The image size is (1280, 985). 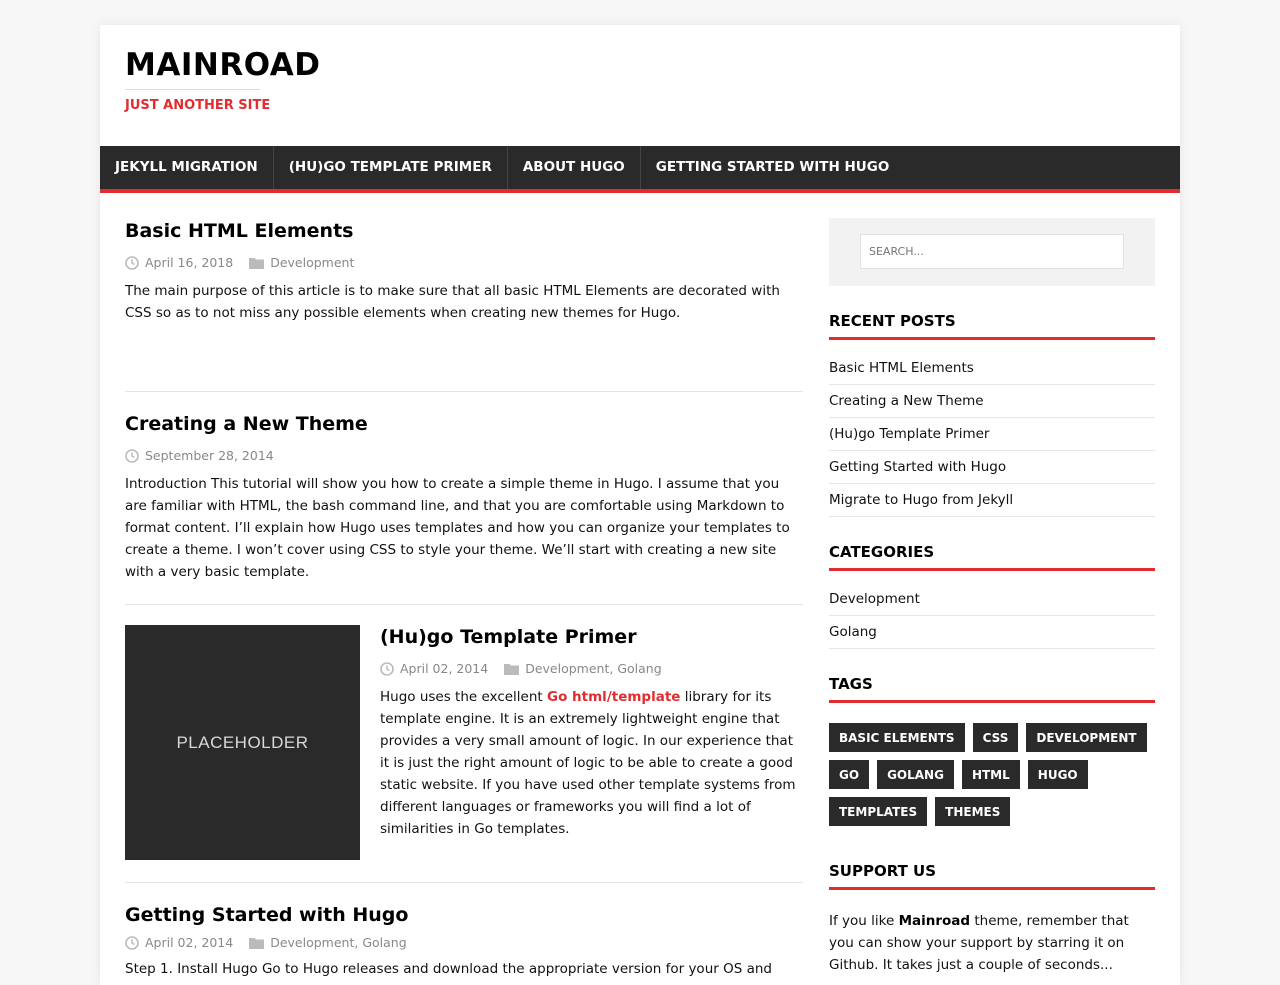 What do you see at coordinates (849, 774) in the screenshot?
I see `tag-go: GO` at bounding box center [849, 774].